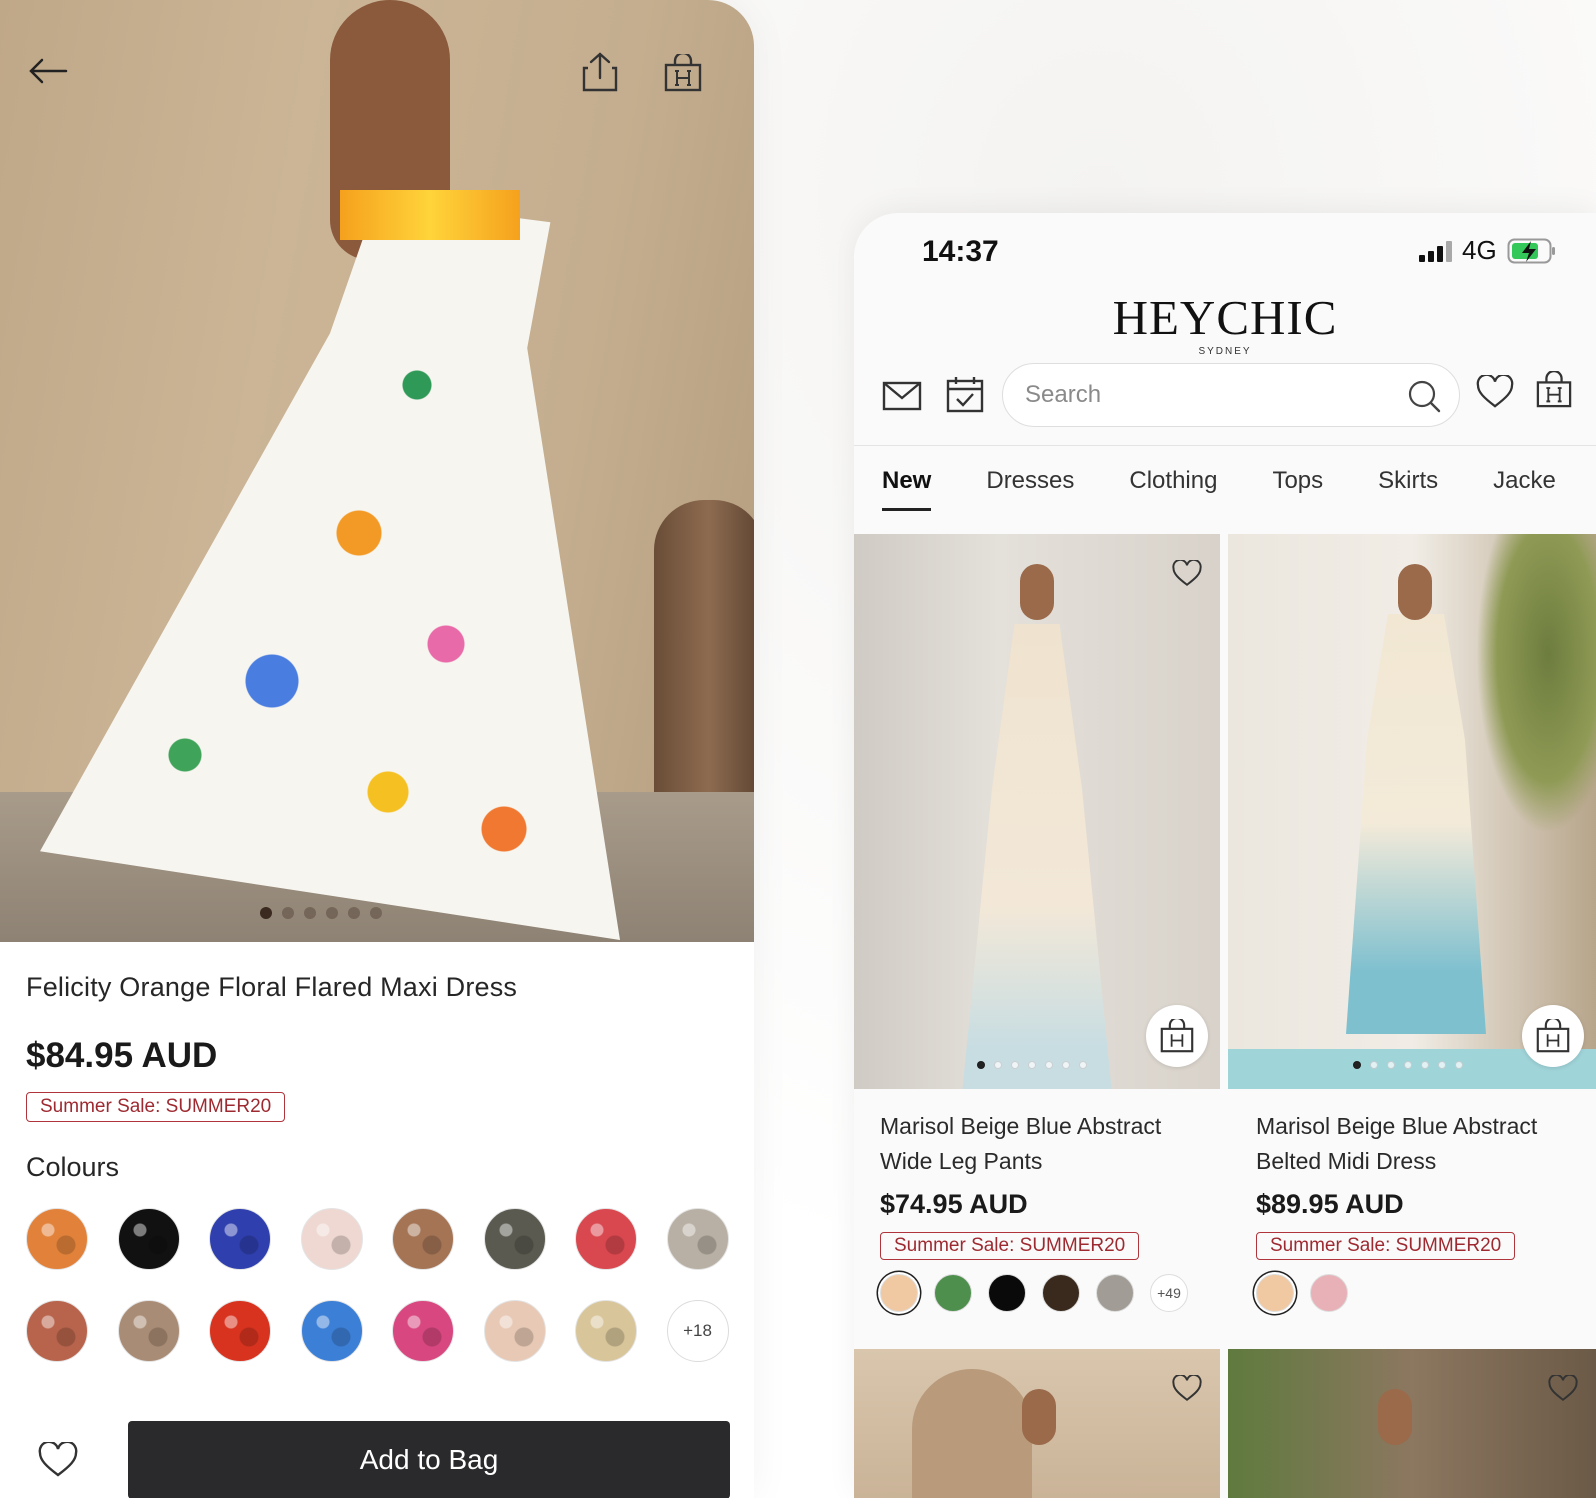 Image resolution: width=1596 pixels, height=1498 pixels. Describe the element at coordinates (1030, 489) in the screenshot. I see `tab-dresses: Dresses` at that location.